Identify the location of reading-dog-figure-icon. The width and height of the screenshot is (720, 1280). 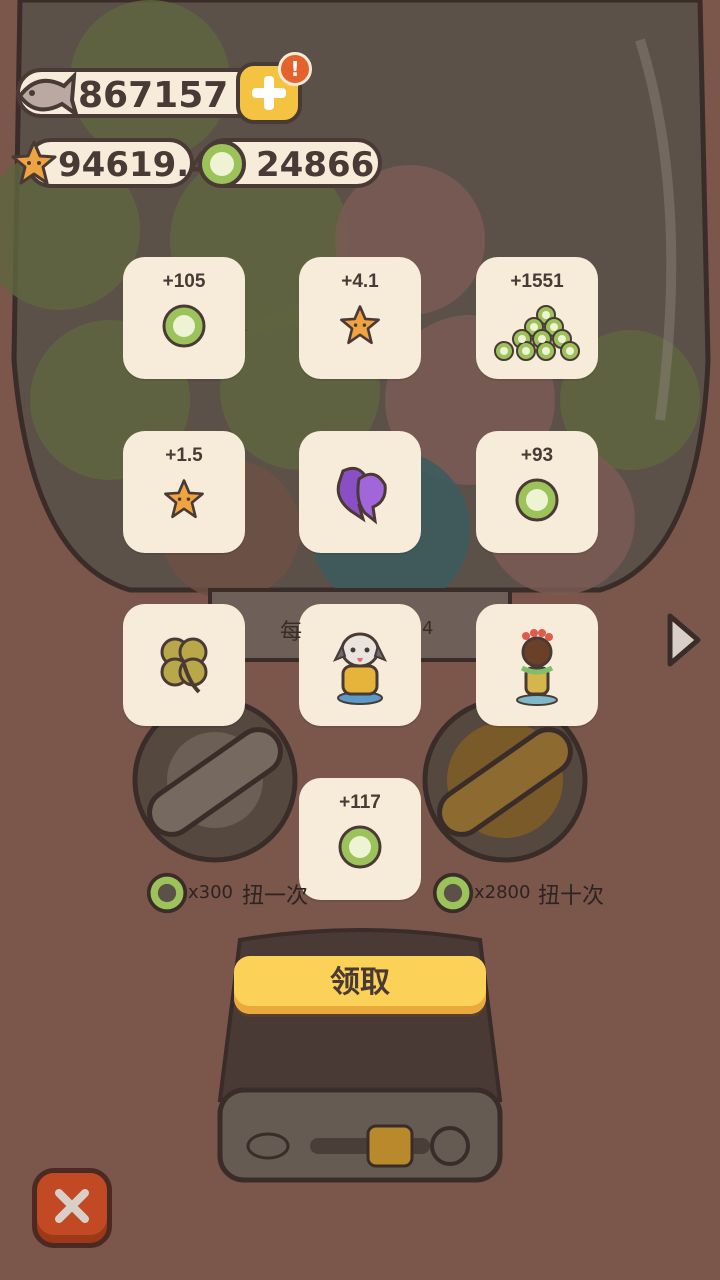
(360, 668).